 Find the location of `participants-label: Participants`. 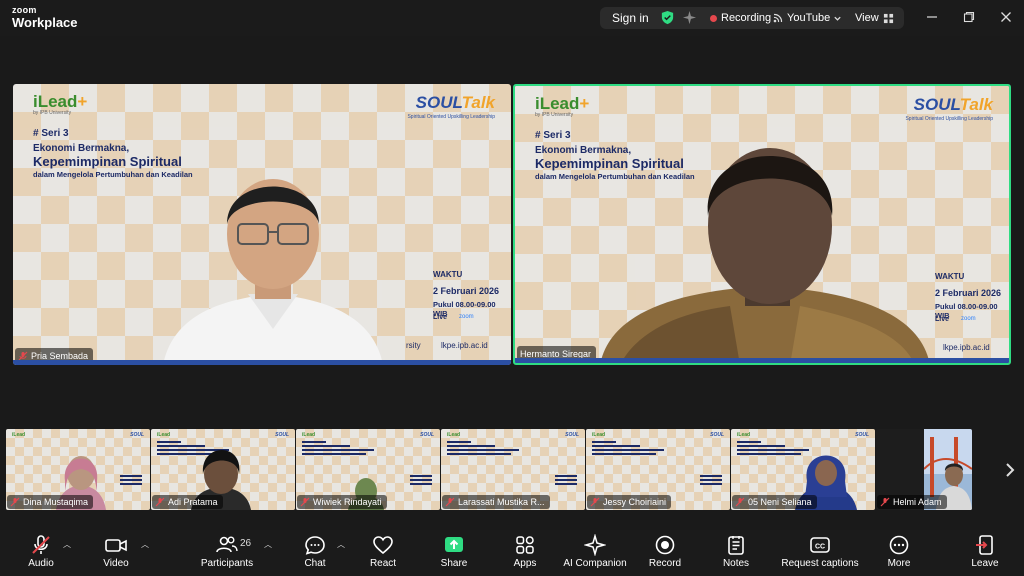

participants-label: Participants is located at coordinates (227, 563).